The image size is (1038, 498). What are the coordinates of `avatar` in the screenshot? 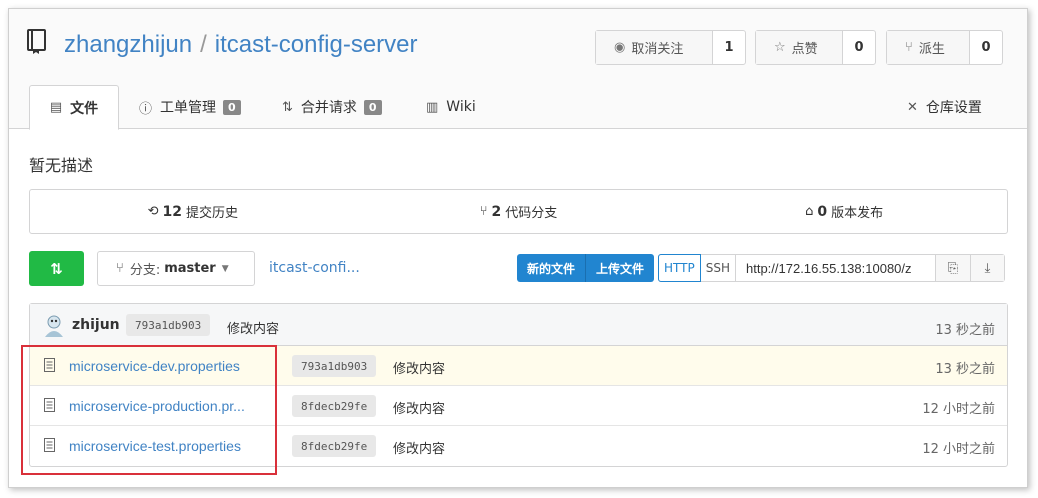 It's located at (54, 326).